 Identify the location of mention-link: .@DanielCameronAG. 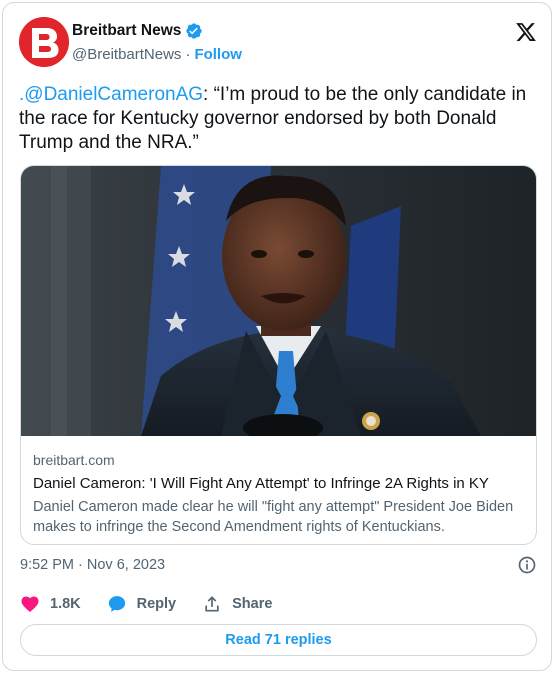
(111, 94).